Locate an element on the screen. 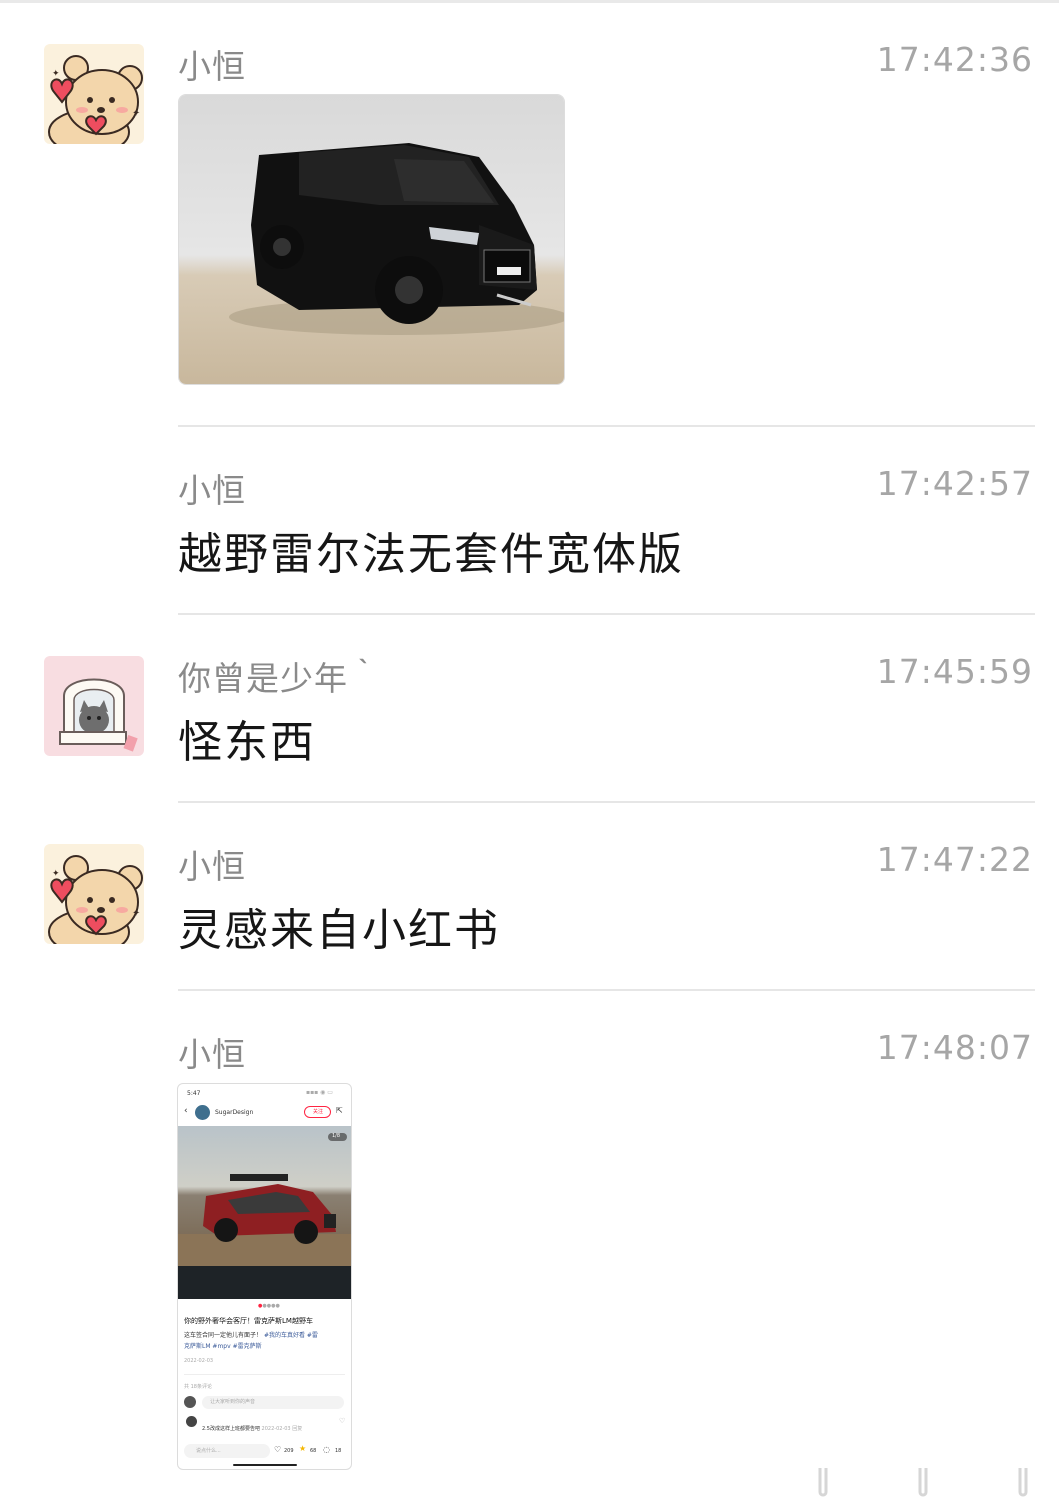 This screenshot has width=1059, height=1509. follow-button: 关注 is located at coordinates (317, 1112).